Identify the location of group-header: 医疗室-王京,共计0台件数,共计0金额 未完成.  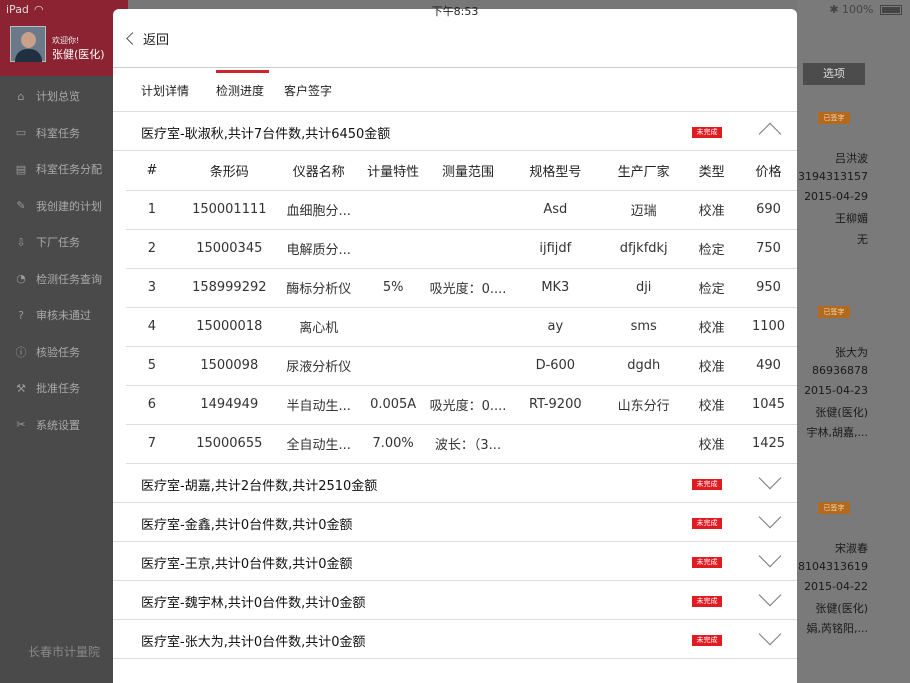
(455, 561).